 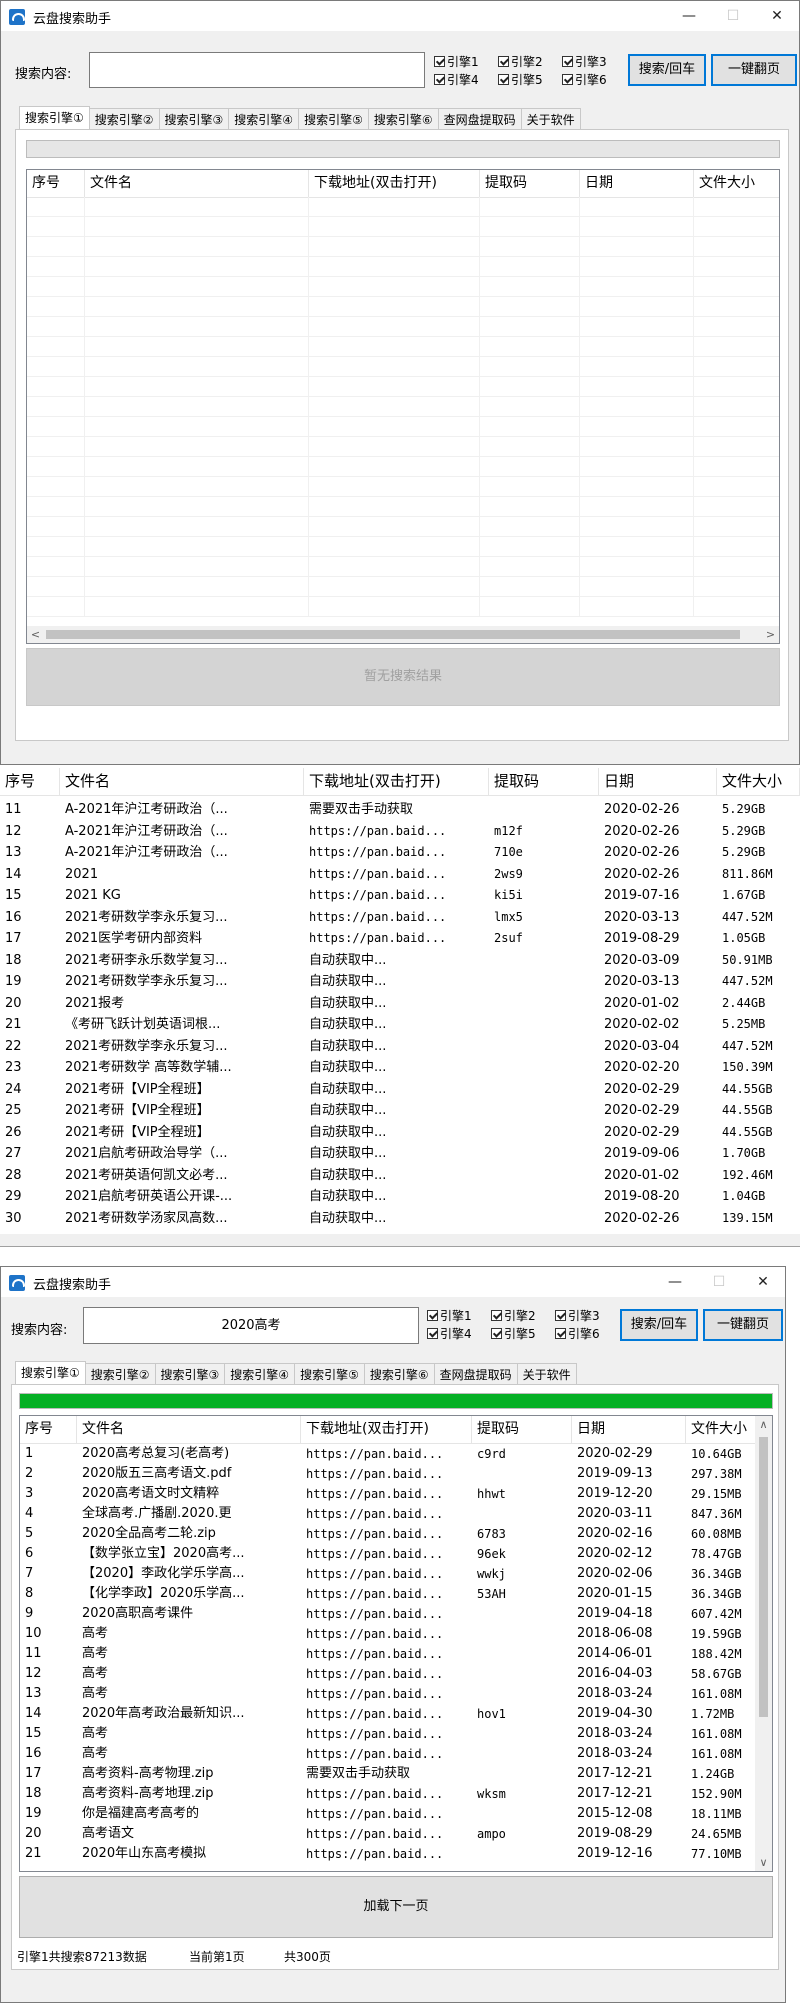 I want to click on table-row: 16 高考 https://pan.baid... 2018-03-24 161.08M, so click(x=387, y=1754).